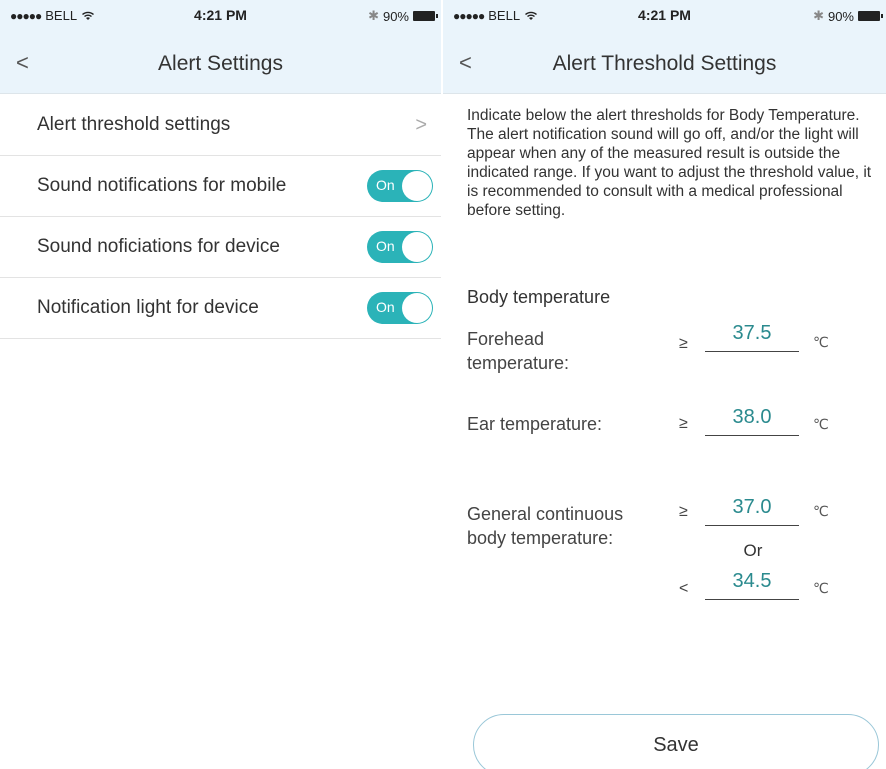 Image resolution: width=886 pixels, height=769 pixels. What do you see at coordinates (162, 185) in the screenshot?
I see `row-label: Sound notifications for mobile` at bounding box center [162, 185].